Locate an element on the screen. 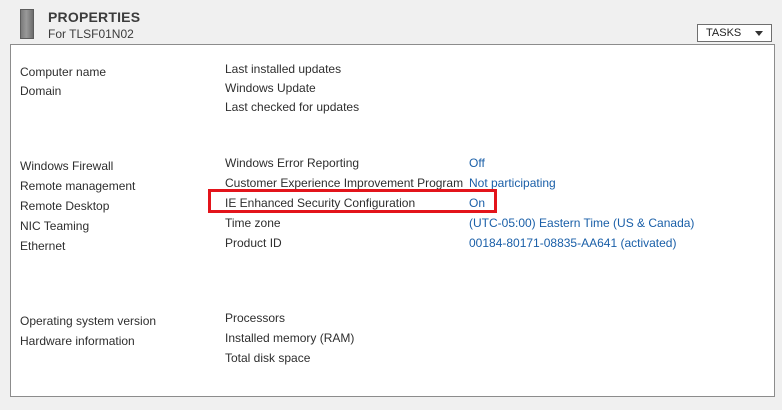  tasks-button: TASKS is located at coordinates (734, 33).